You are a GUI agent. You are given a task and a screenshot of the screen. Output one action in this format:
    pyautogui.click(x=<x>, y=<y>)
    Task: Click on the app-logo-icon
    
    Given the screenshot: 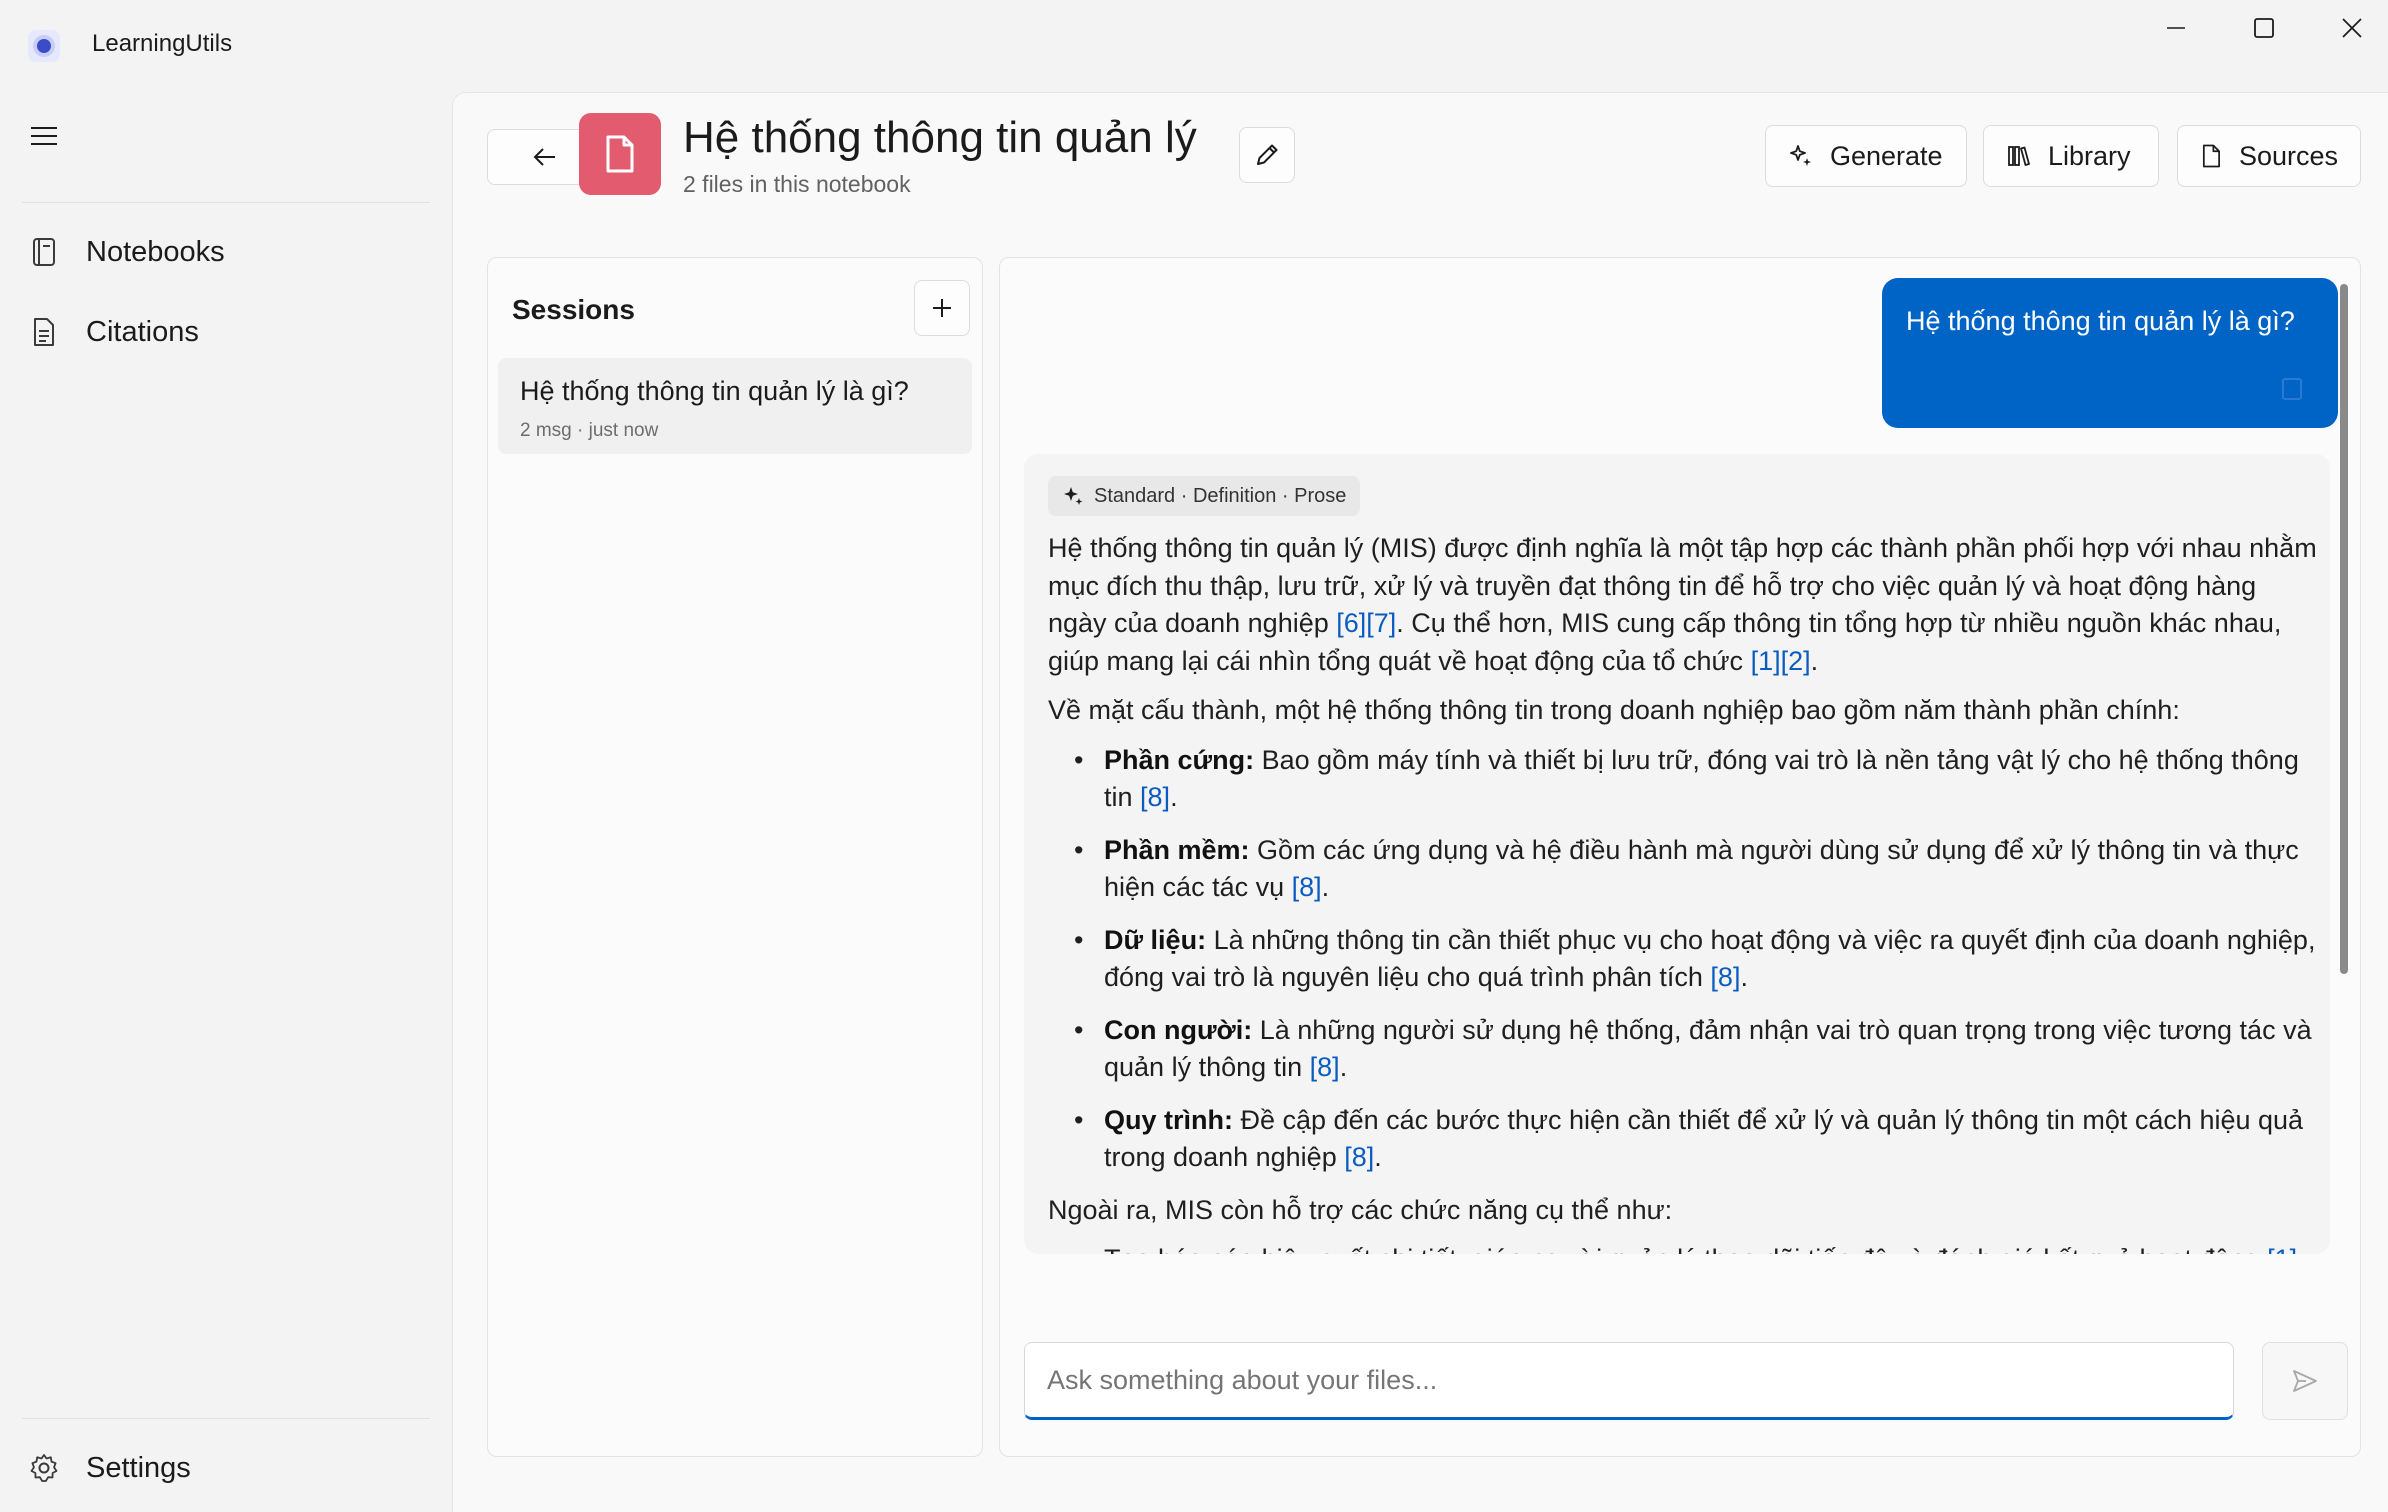 What is the action you would take?
    pyautogui.click(x=44, y=46)
    